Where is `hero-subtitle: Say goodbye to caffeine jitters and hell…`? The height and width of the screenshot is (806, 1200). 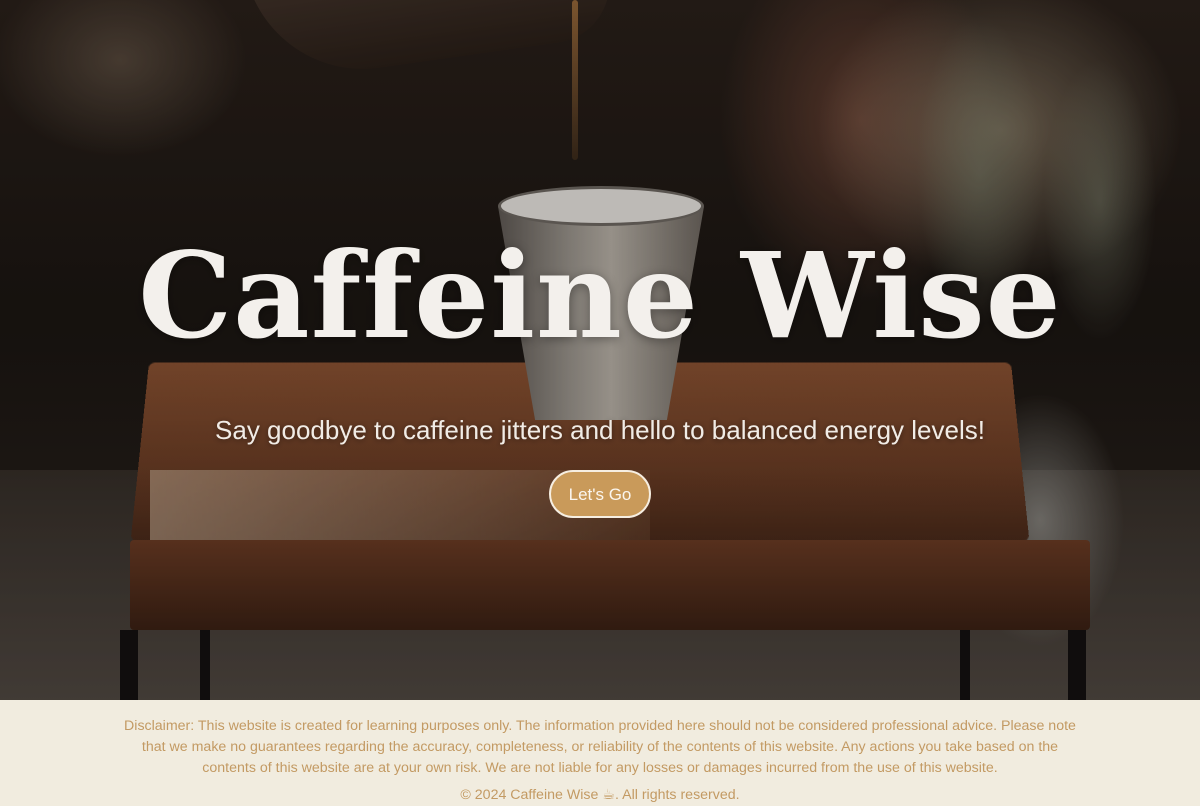 hero-subtitle: Say goodbye to caffeine jitters and hell… is located at coordinates (600, 430).